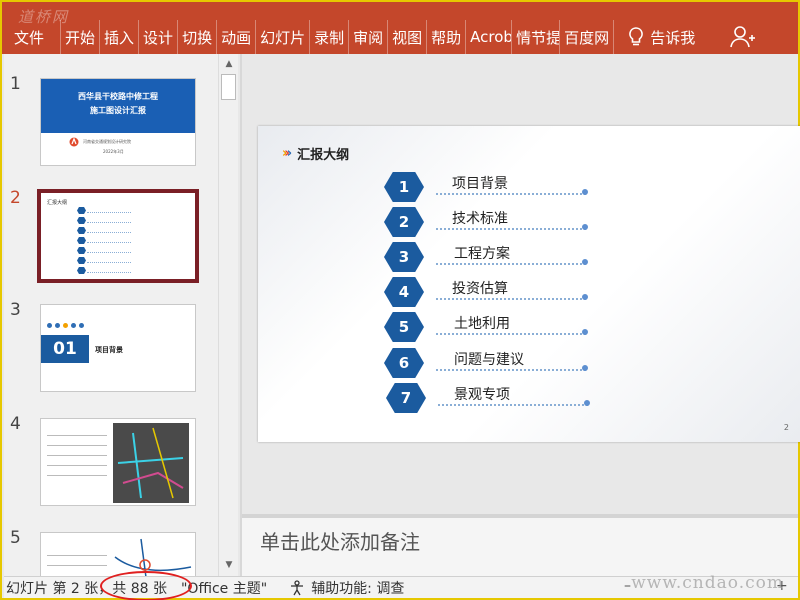 The image size is (800, 600). What do you see at coordinates (482, 324) in the screenshot?
I see `outline-item-label: 土地利用` at bounding box center [482, 324].